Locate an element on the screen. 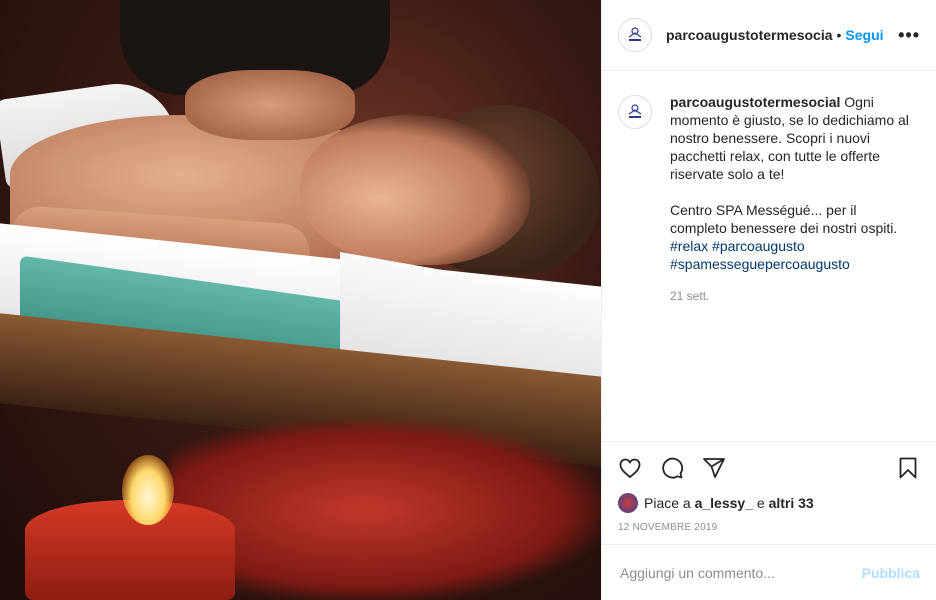  likes-prefix: Piace a is located at coordinates (667, 503).